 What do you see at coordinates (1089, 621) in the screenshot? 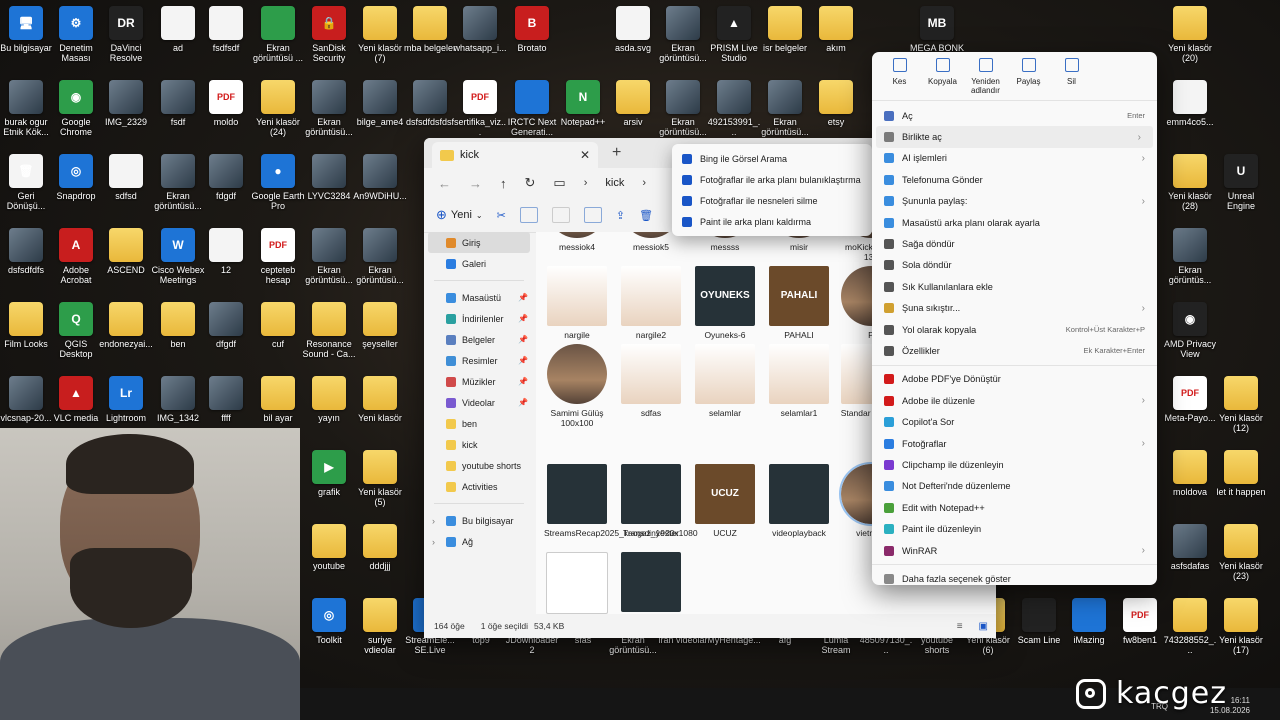
I see `desktop-icon: iMazing` at bounding box center [1089, 621].